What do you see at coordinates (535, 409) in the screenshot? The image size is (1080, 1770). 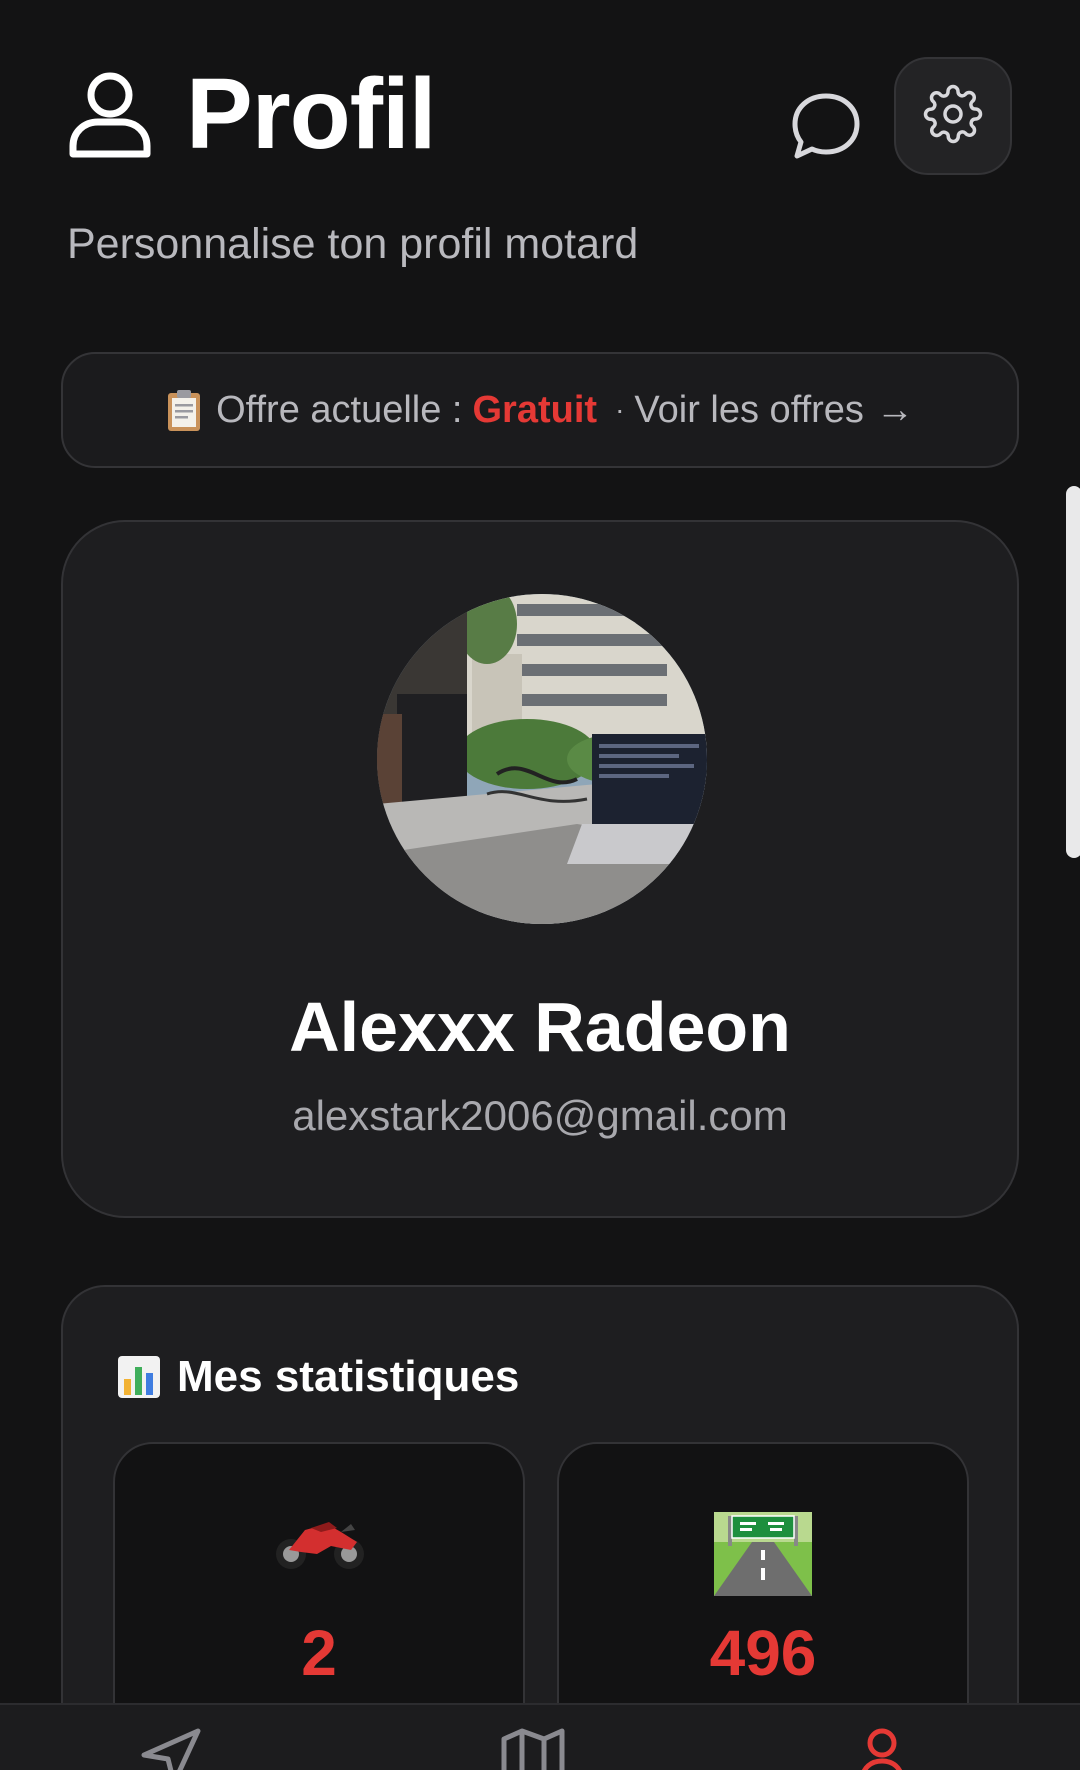 I see `offer-plan-badge: Gratuit` at bounding box center [535, 409].